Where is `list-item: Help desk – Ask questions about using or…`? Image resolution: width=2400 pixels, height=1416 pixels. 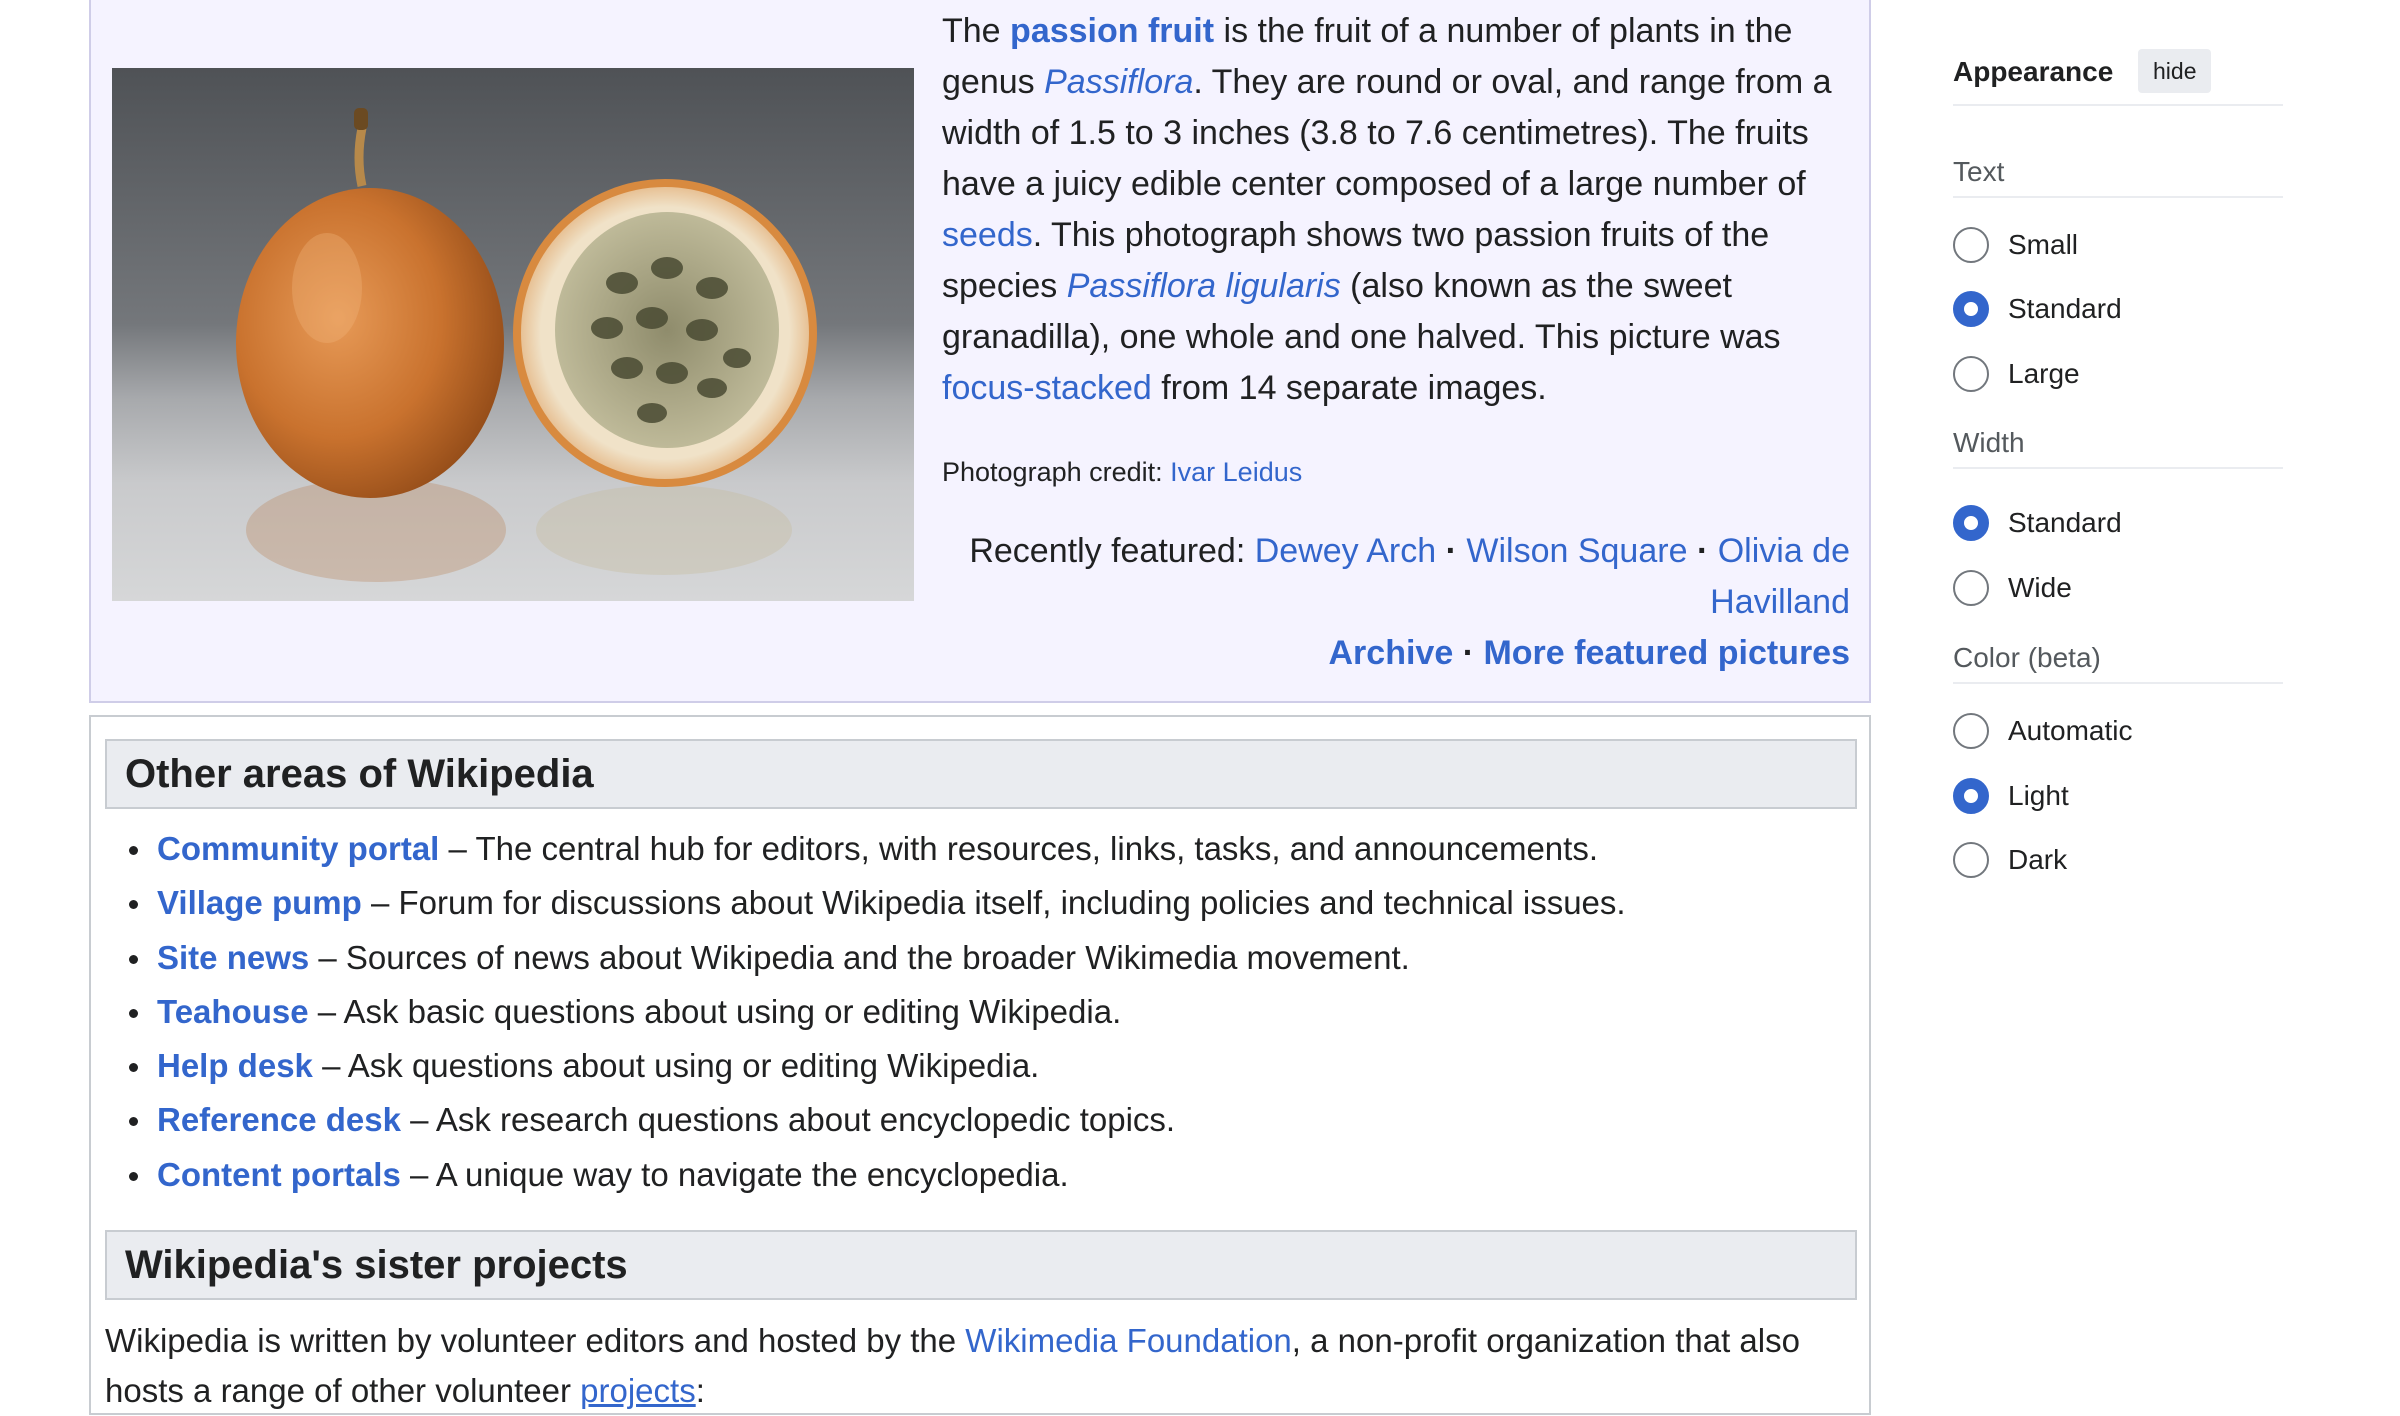
list-item: Help desk – Ask questions about using or… is located at coordinates (865, 1066).